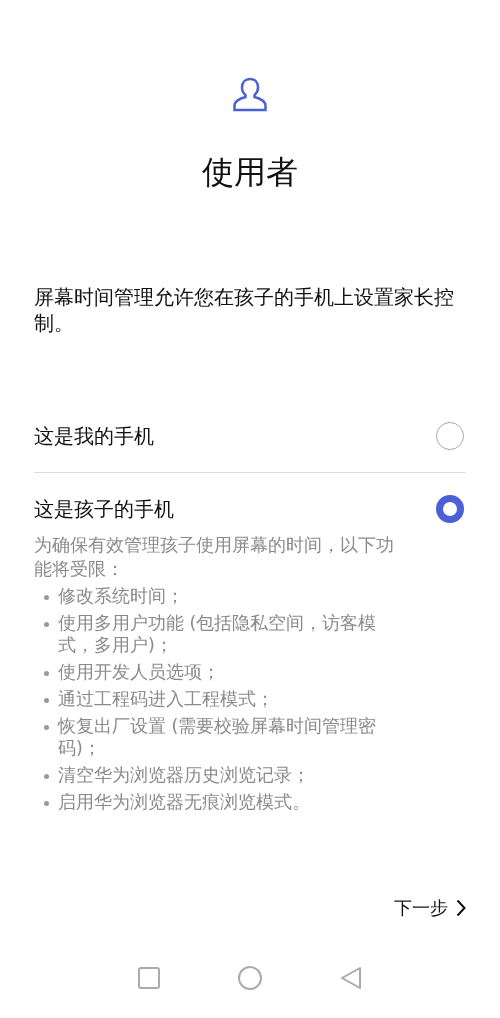 The image size is (500, 1018). What do you see at coordinates (104, 509) in the screenshot?
I see `option-label: 这是孩子的手机` at bounding box center [104, 509].